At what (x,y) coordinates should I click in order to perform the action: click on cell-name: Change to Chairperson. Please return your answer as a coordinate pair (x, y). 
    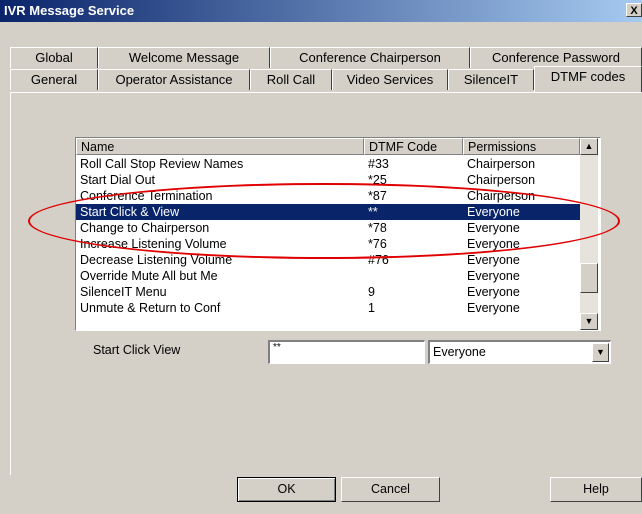
    Looking at the image, I should click on (145, 228).